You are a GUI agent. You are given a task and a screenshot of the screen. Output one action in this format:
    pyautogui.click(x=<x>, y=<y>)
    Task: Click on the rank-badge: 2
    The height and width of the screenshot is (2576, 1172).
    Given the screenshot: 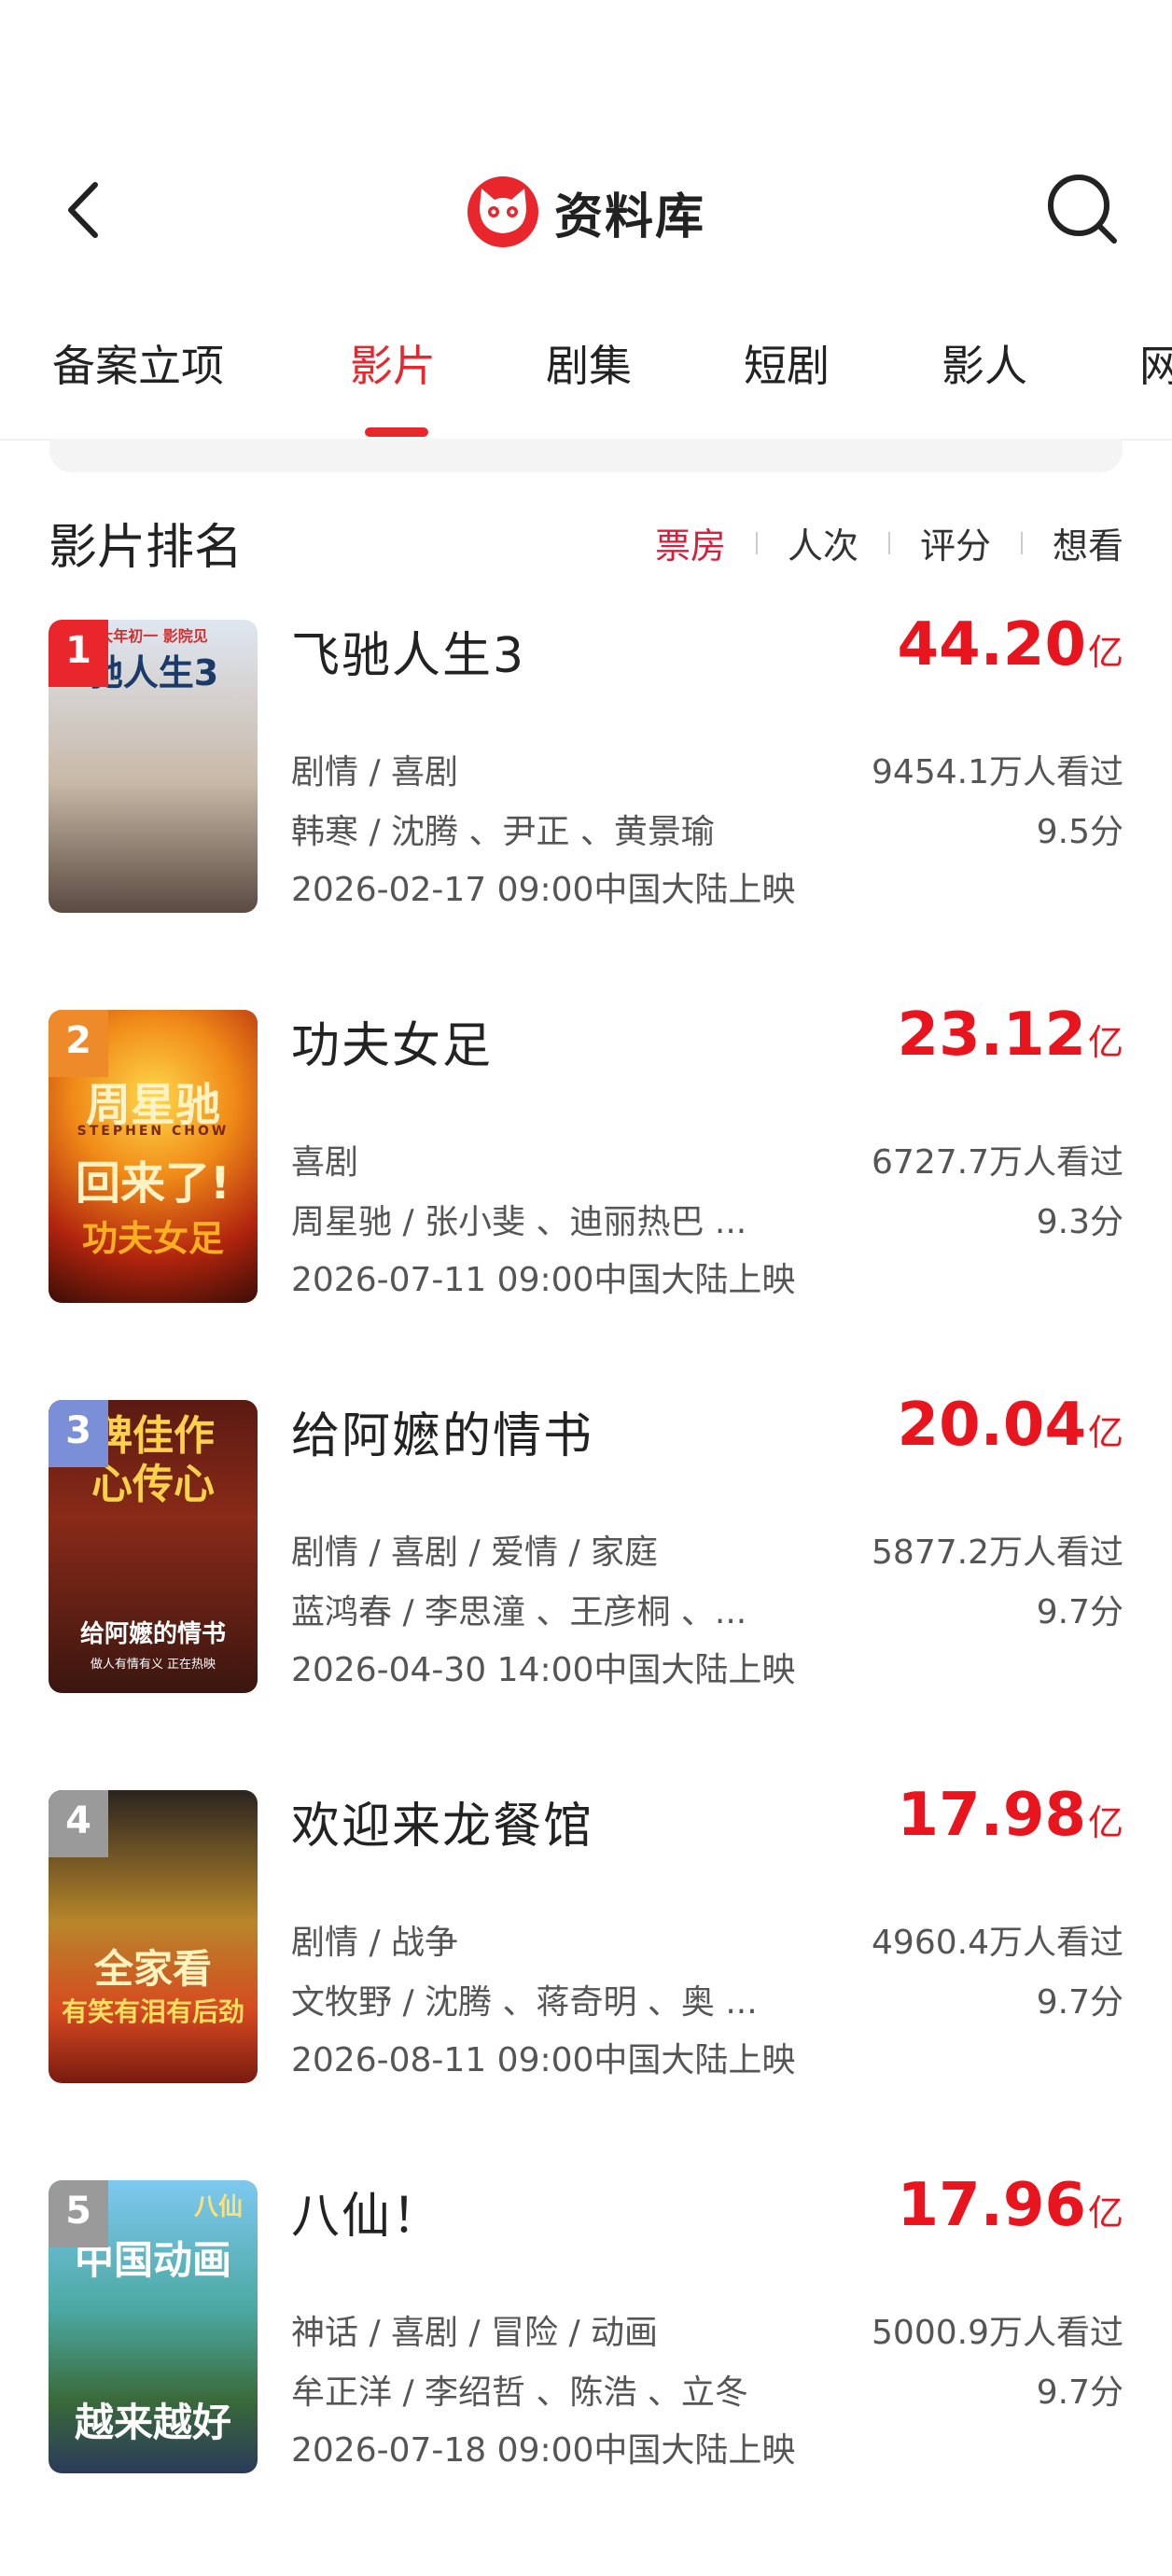 What is the action you would take?
    pyautogui.click(x=78, y=1043)
    